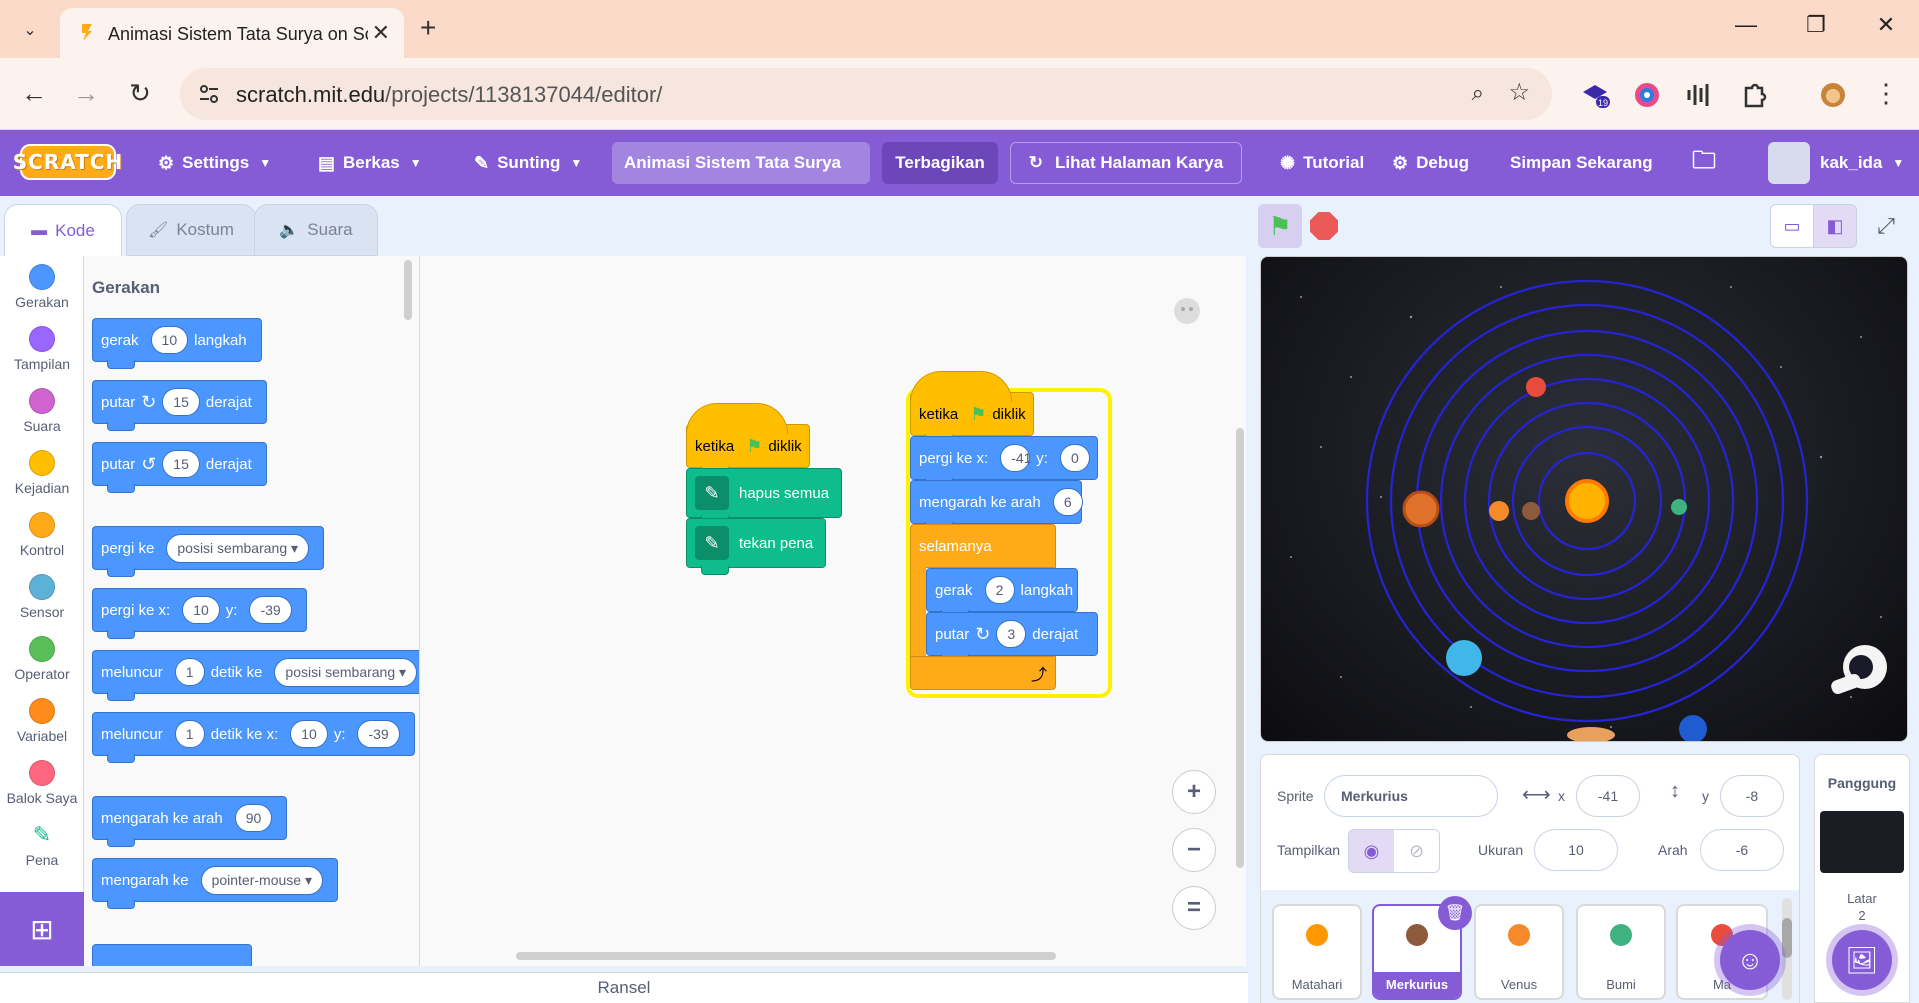 This screenshot has width=1919, height=1003. What do you see at coordinates (34, 93) in the screenshot?
I see `back-icon: ←` at bounding box center [34, 93].